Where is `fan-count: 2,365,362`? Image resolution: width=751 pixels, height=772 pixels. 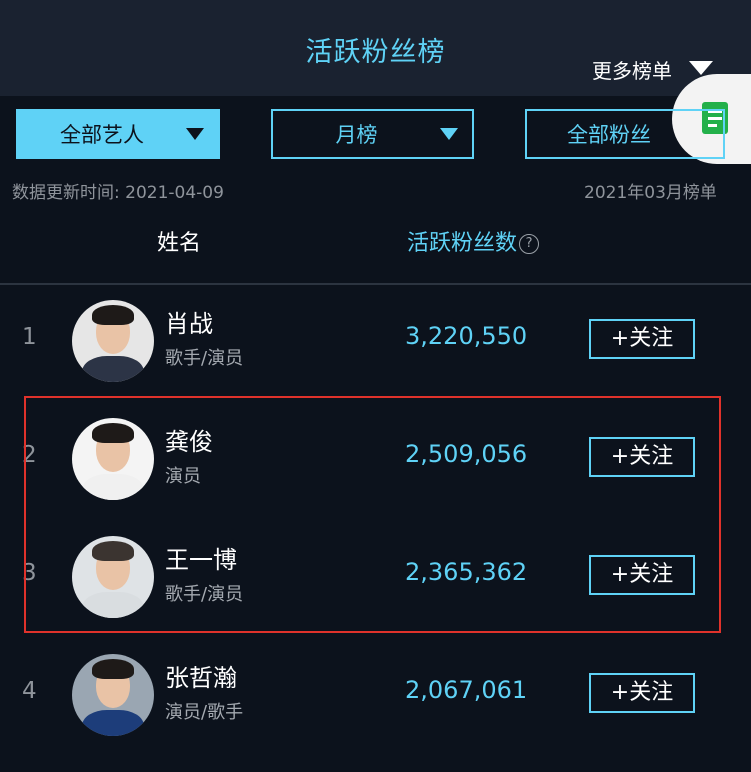 fan-count: 2,365,362 is located at coordinates (466, 572).